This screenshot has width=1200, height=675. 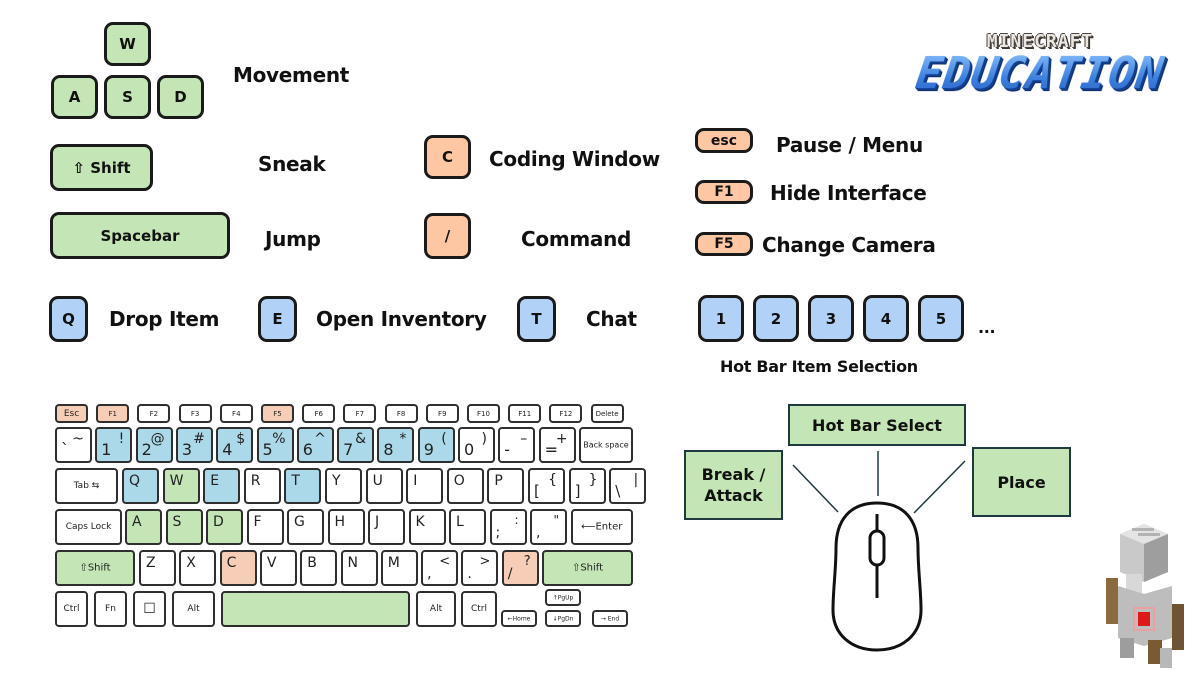 I want to click on kb-key-e: E, so click(x=222, y=486).